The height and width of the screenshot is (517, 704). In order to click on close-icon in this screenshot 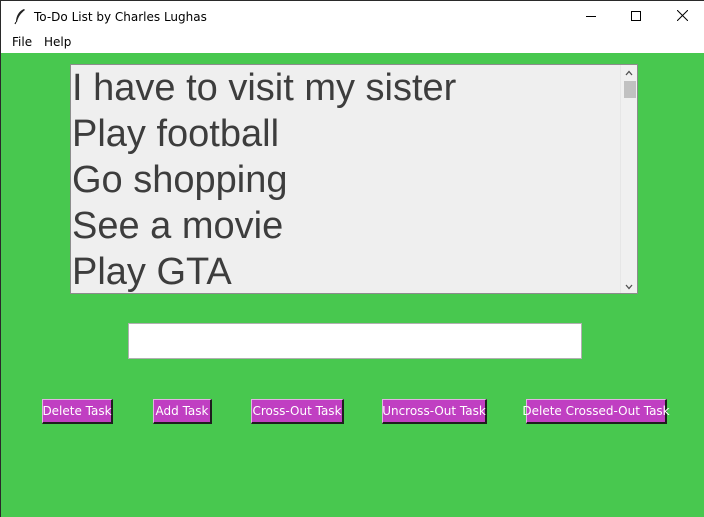, I will do `click(682, 17)`.